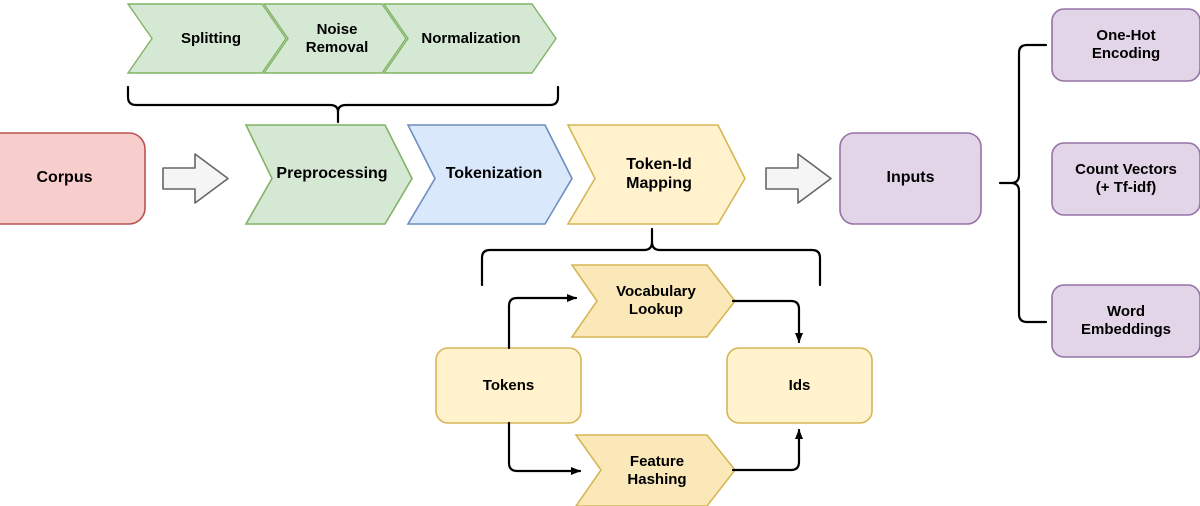 The image size is (1200, 506). Describe the element at coordinates (542, 322) in the screenshot. I see `edge-tokens-to-vocabulary-lookup` at that location.